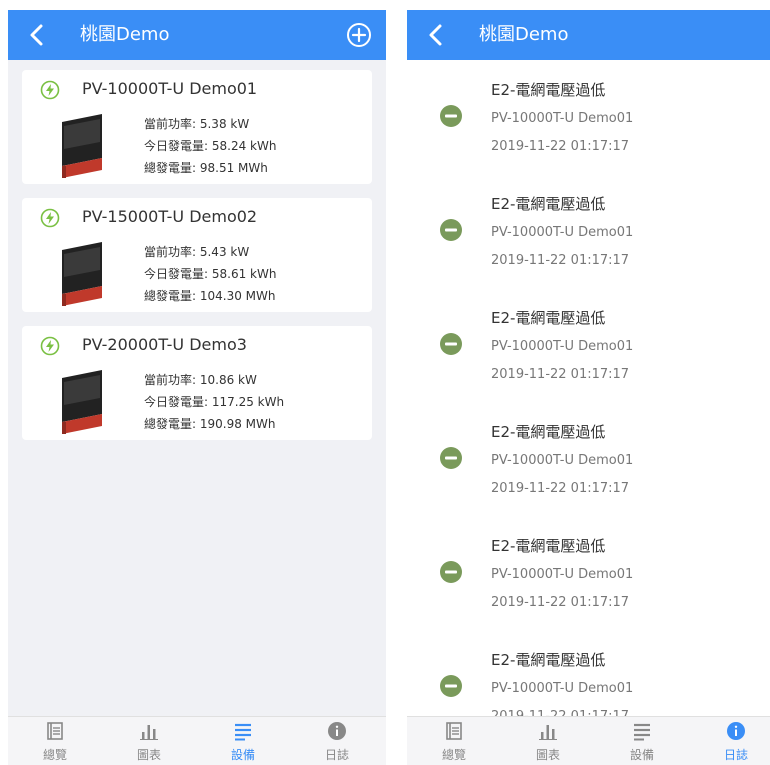  What do you see at coordinates (170, 216) in the screenshot?
I see `device-name: PV-15000T-U Demo02` at bounding box center [170, 216].